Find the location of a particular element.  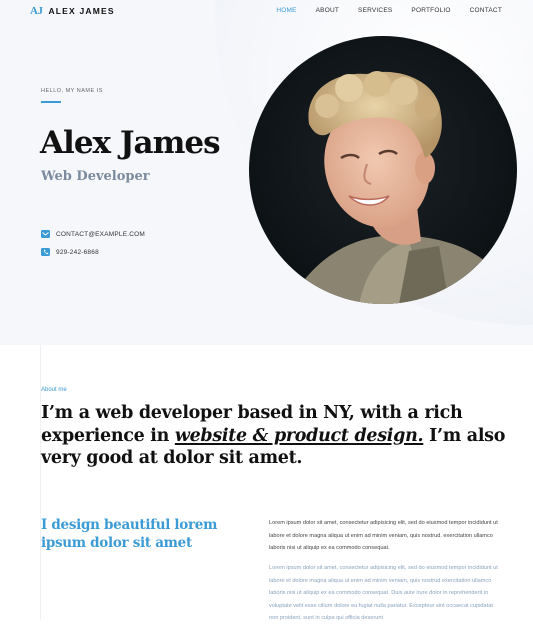

contact-phone: 929-242-6868 is located at coordinates (70, 252).